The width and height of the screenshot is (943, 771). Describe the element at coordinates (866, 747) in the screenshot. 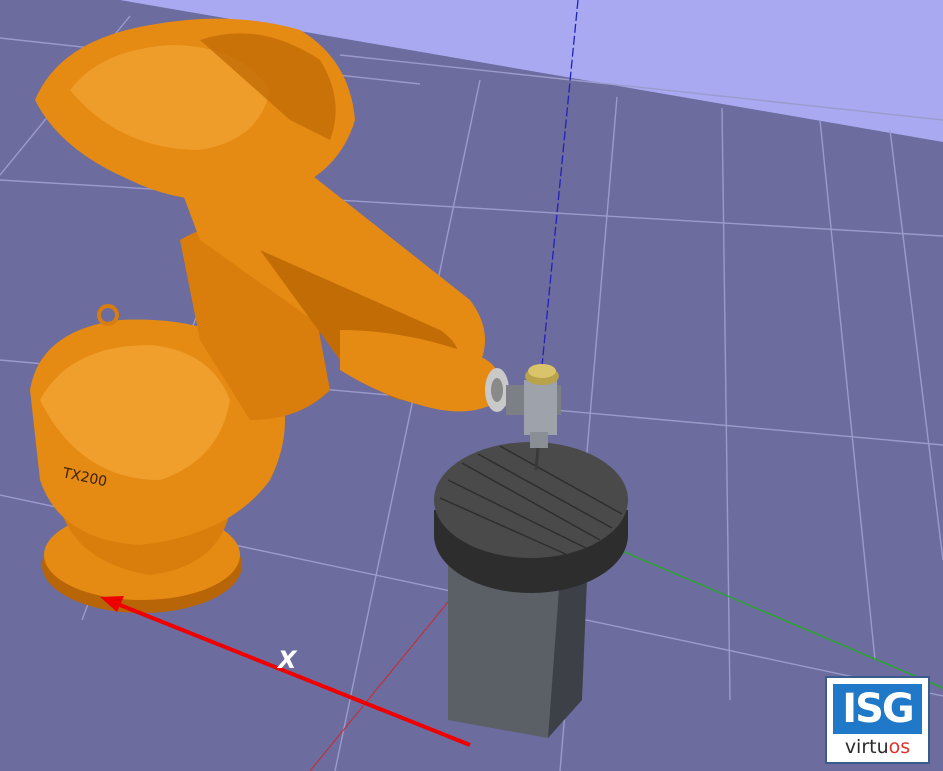

I see `logo-word-part: virtu` at that location.